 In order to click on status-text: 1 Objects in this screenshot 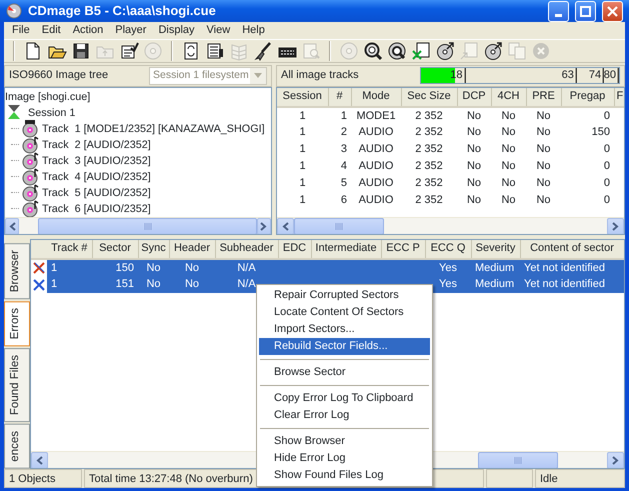, I will do `click(43, 478)`.